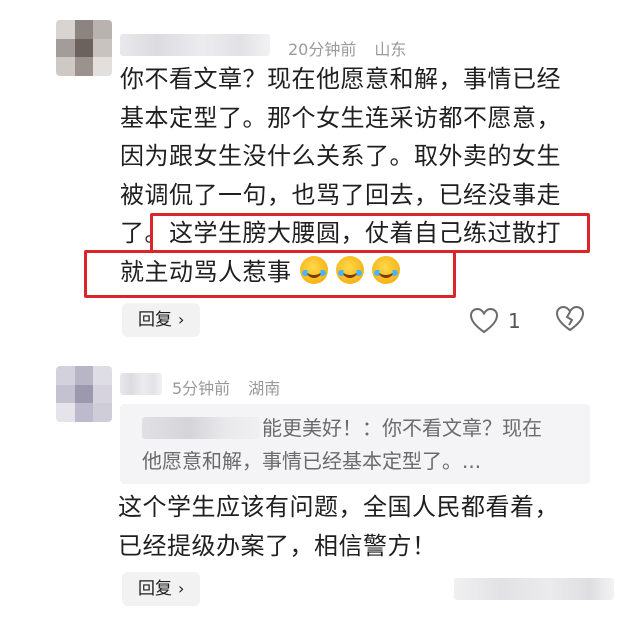  I want to click on like-count: 1, so click(514, 321).